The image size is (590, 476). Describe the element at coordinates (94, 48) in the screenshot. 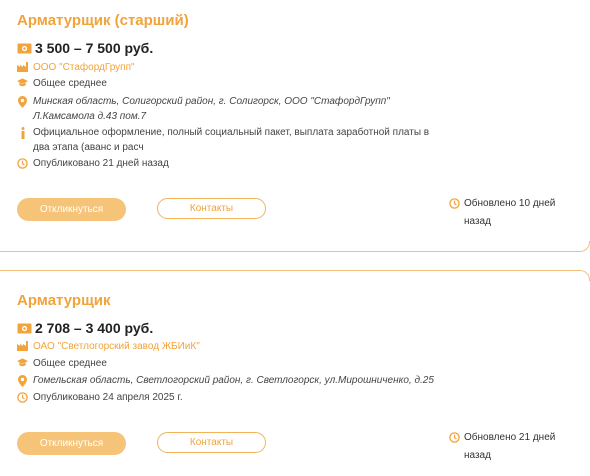

I see `salary-value: 3 500 – 7 500 руб.` at that location.